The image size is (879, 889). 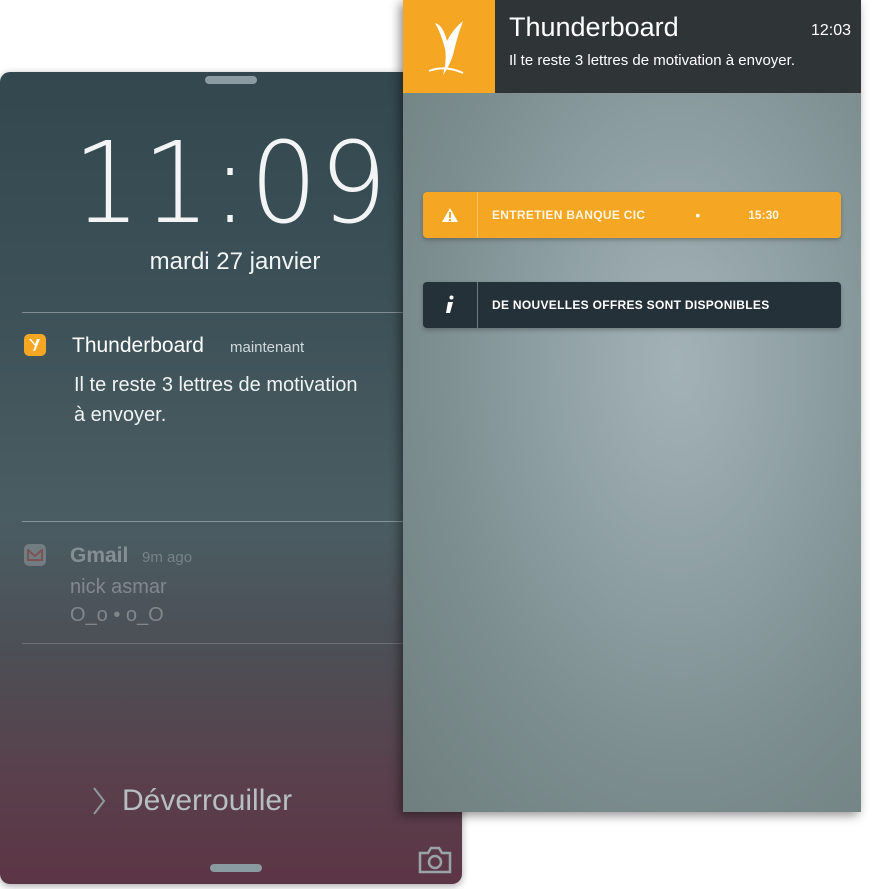 What do you see at coordinates (167, 557) in the screenshot?
I see `notification-time: 9m ago` at bounding box center [167, 557].